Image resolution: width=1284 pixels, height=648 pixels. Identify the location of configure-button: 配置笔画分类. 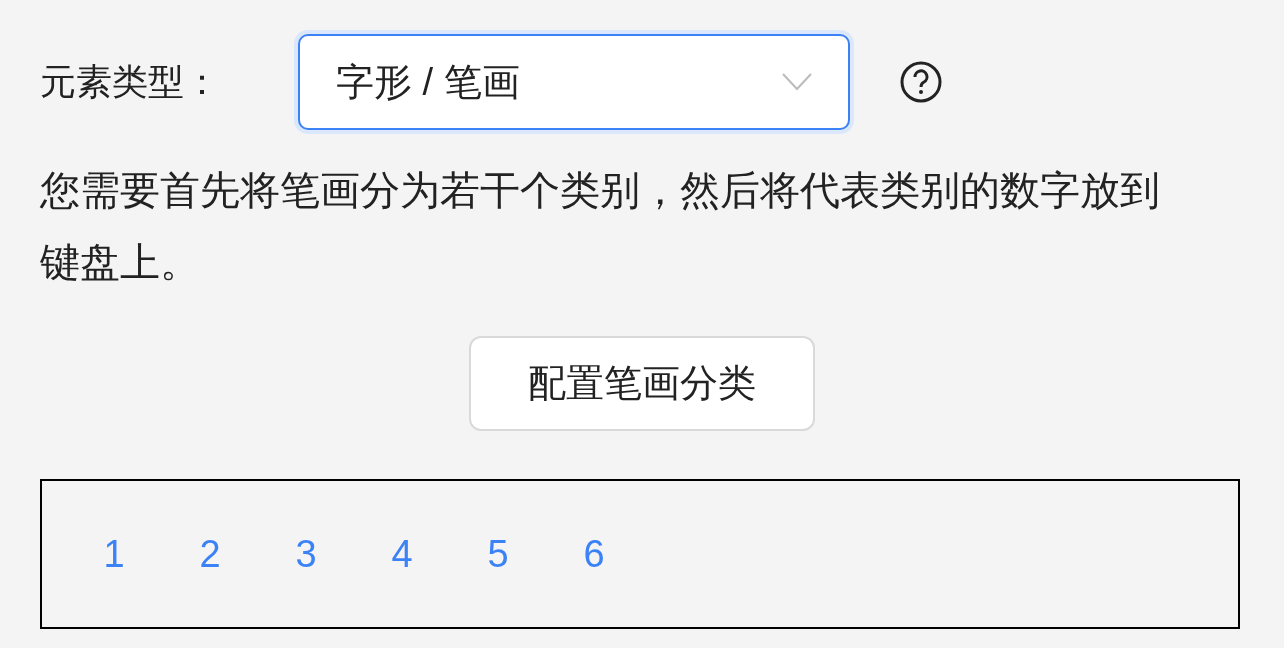
(642, 383).